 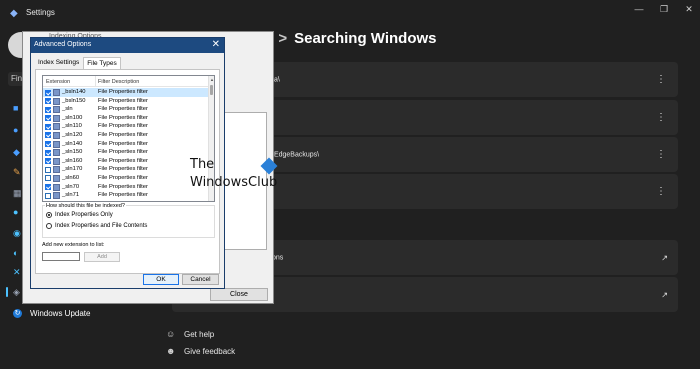 I want to click on settings-app-icon: ◆, so click(x=14, y=13).